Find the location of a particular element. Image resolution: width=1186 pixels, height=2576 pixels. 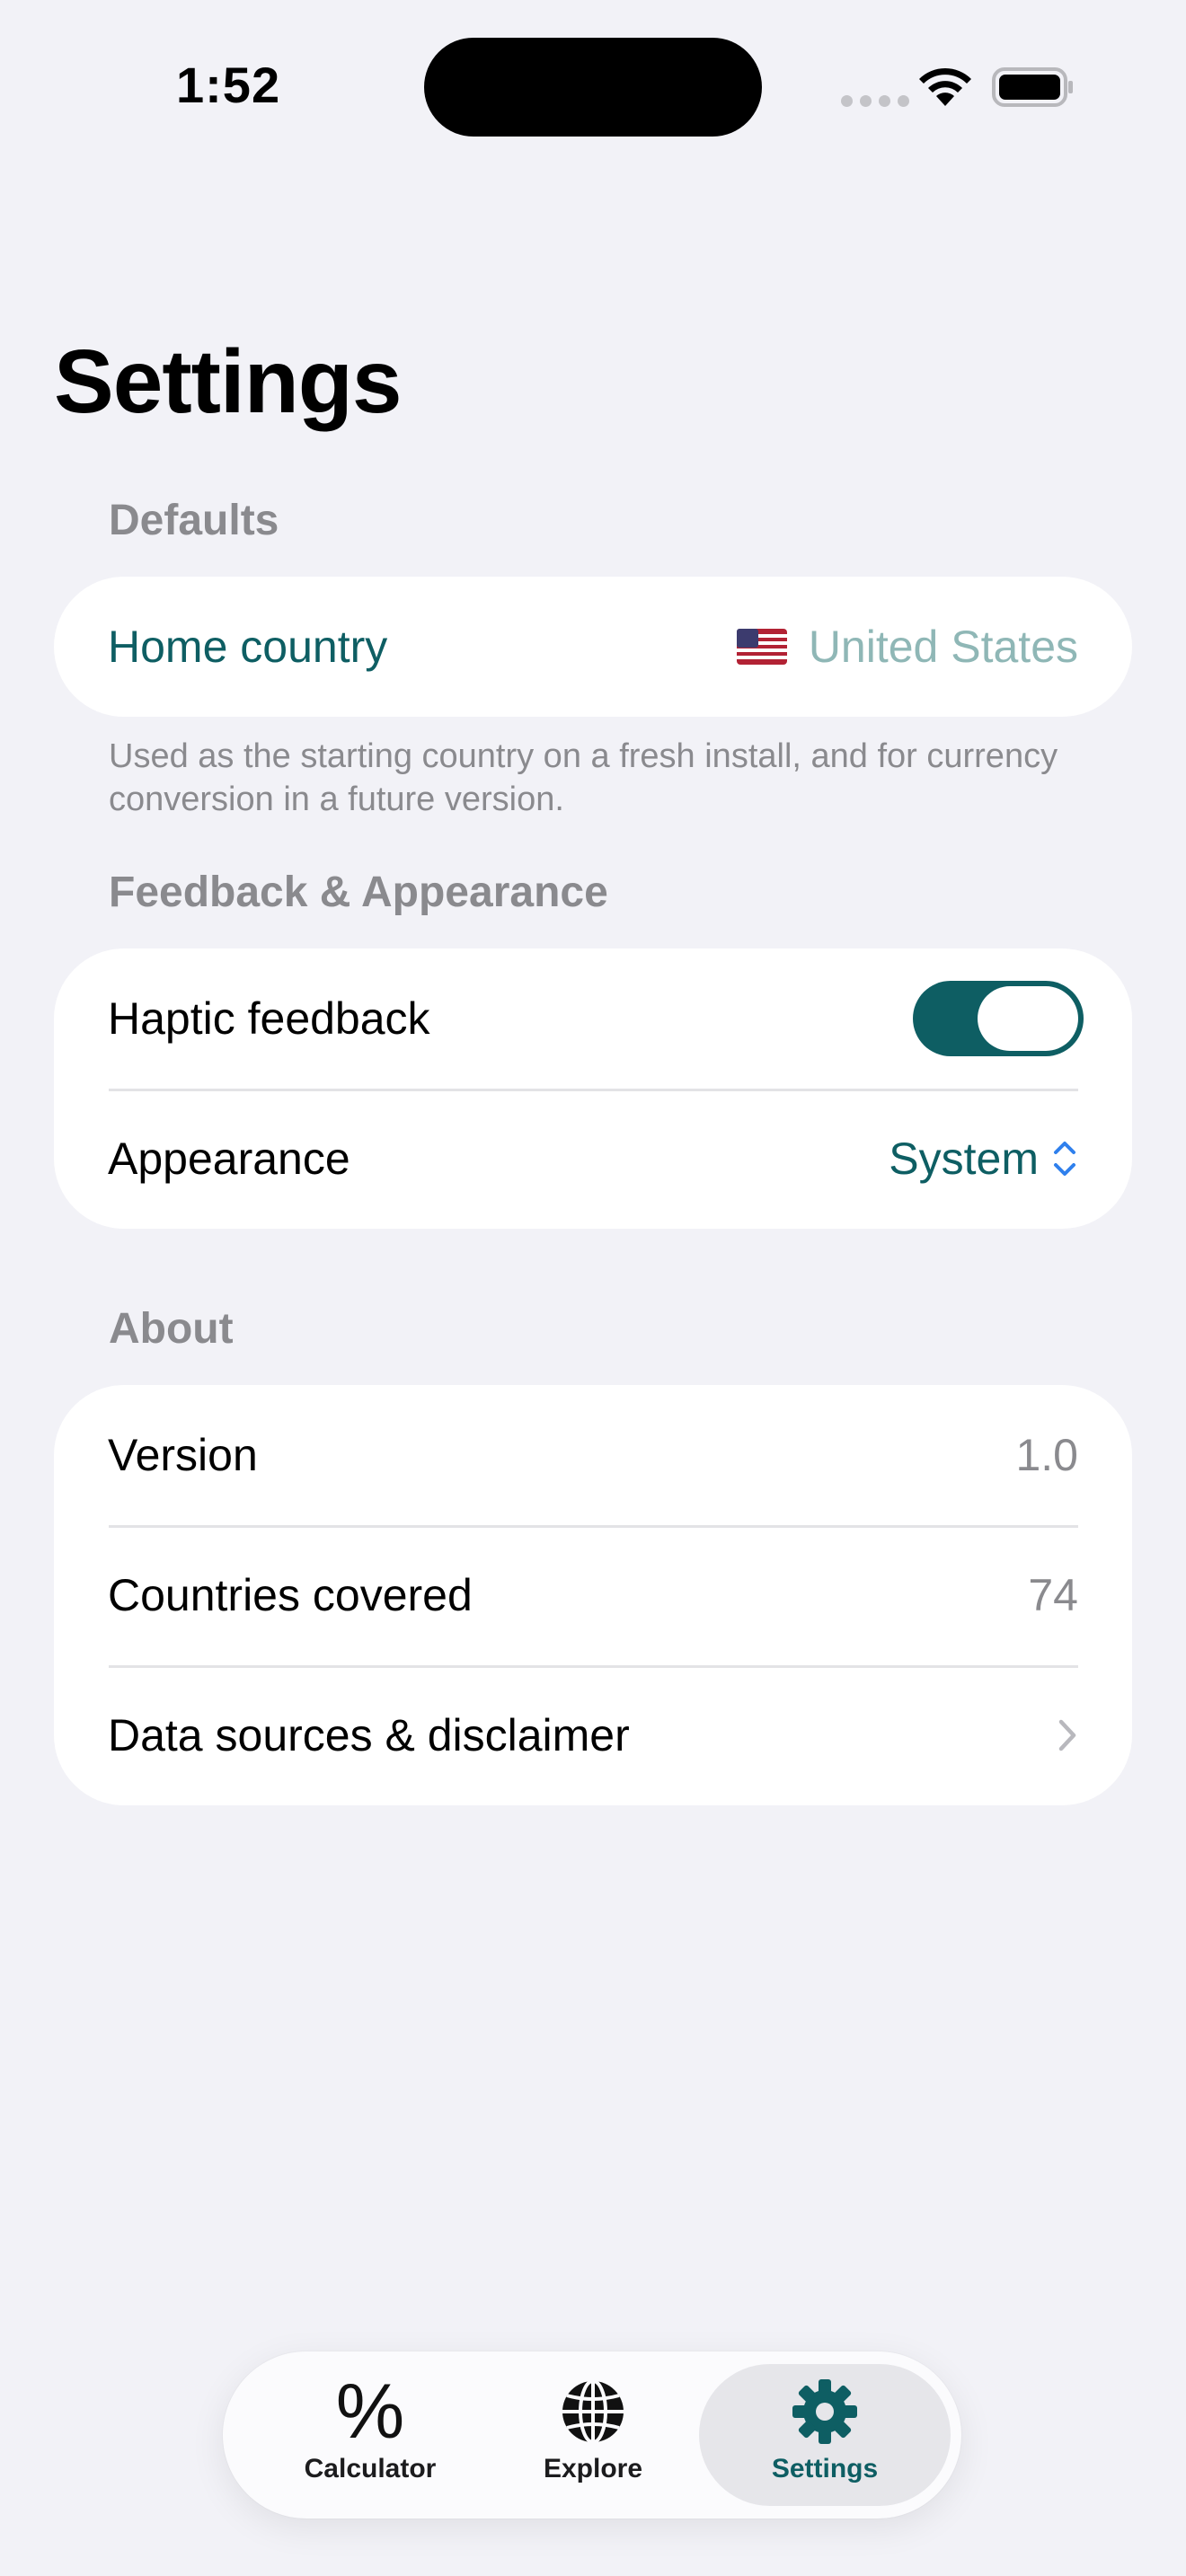

tab-explore-label: Explore is located at coordinates (593, 2468).